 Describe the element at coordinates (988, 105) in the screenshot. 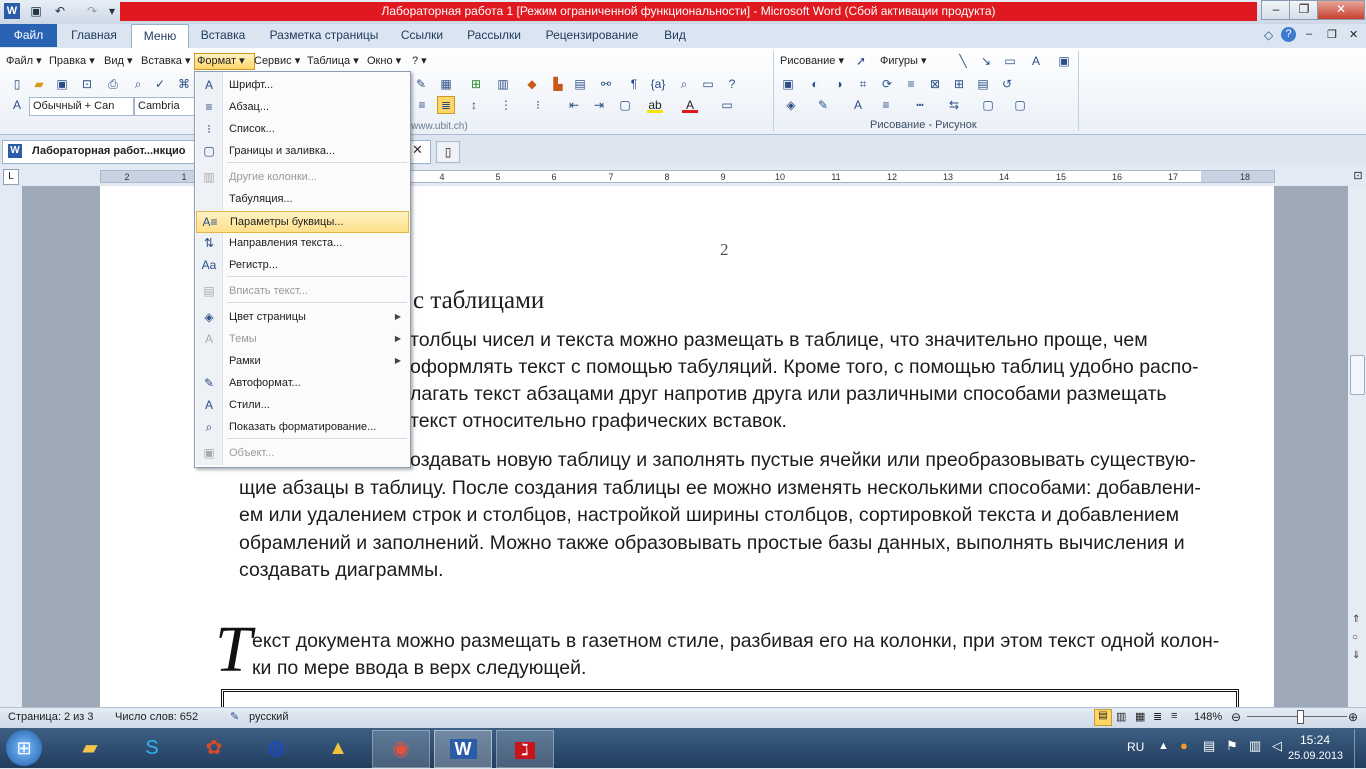

I see `shadow-icon: ▢` at that location.